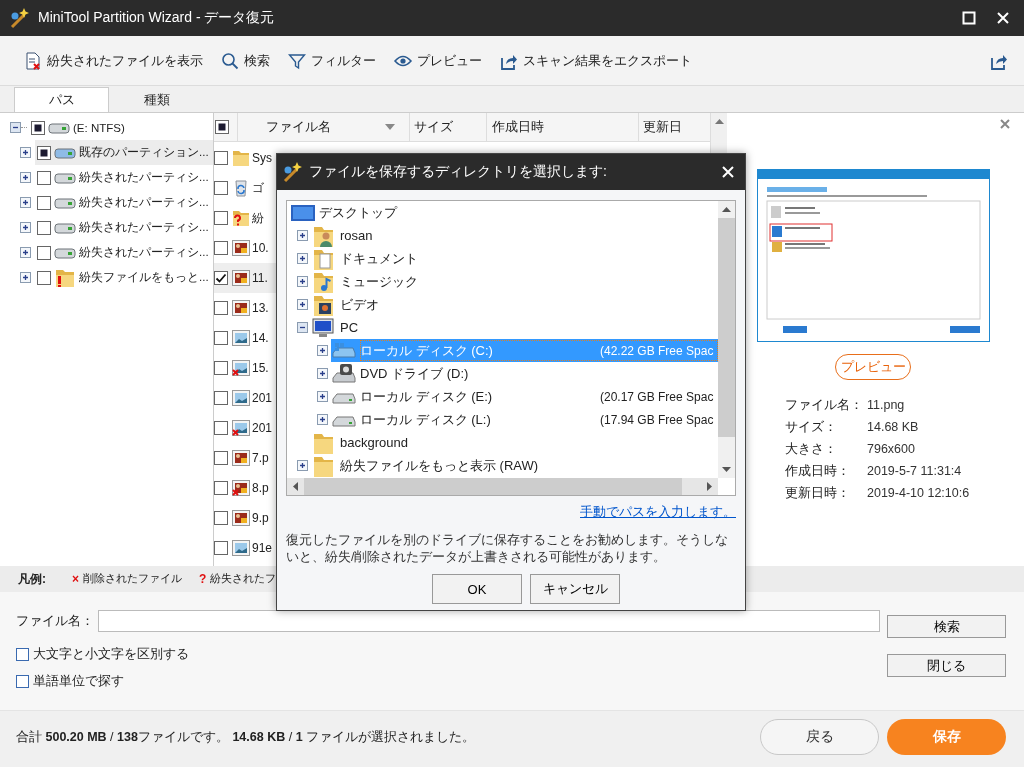 Image resolution: width=1024 pixels, height=767 pixels. What do you see at coordinates (504, 212) in the screenshot?
I see `tree-item: デスクトップ` at bounding box center [504, 212].